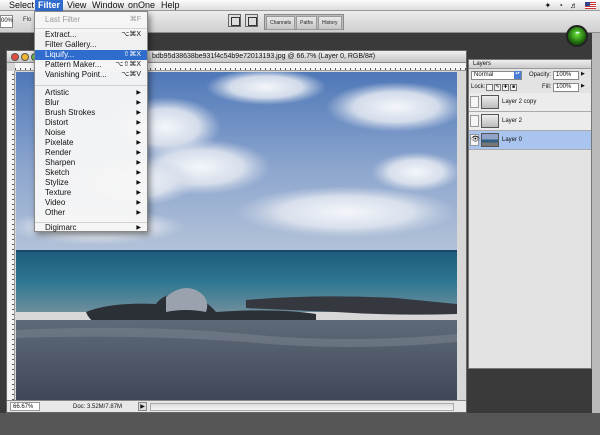  What do you see at coordinates (91, 133) in the screenshot?
I see `menu-item-noise: Noise ▶` at bounding box center [91, 133].